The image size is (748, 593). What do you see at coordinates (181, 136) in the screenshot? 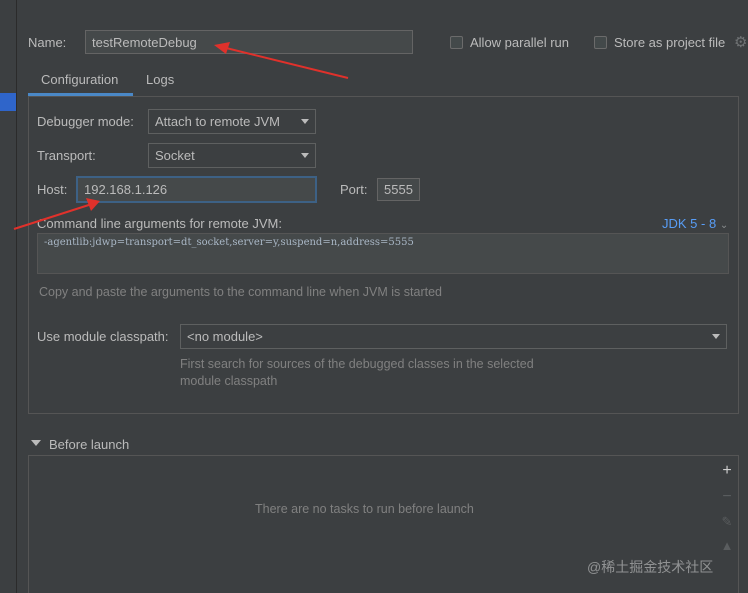
I see `annotation-arrows` at bounding box center [181, 136].